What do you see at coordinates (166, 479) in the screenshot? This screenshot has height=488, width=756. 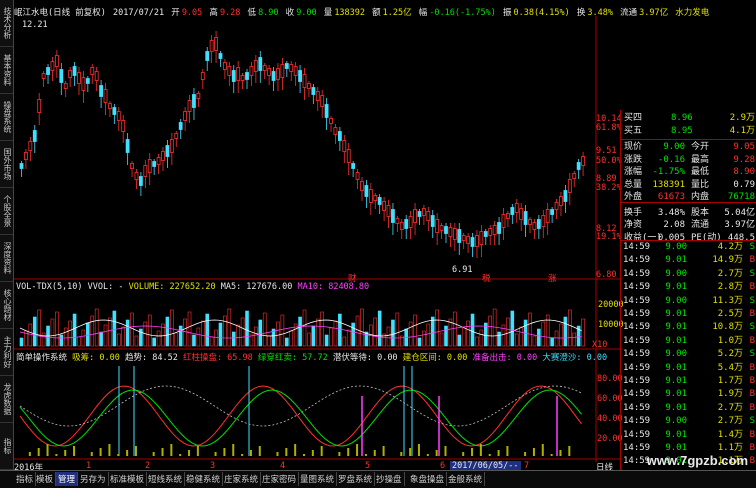 I see `bottom-tab-6: 短线系统` at bounding box center [166, 479].